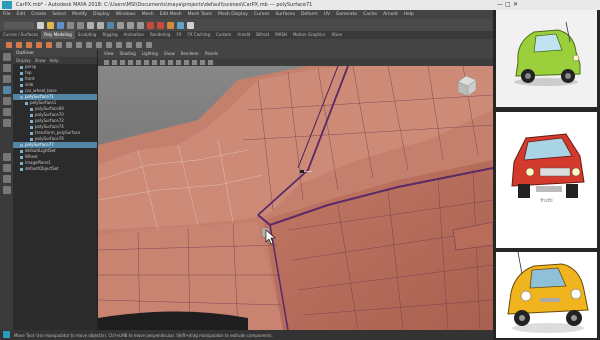  Describe the element at coordinates (149, 44) in the screenshot. I see `mirror-icon` at that location.